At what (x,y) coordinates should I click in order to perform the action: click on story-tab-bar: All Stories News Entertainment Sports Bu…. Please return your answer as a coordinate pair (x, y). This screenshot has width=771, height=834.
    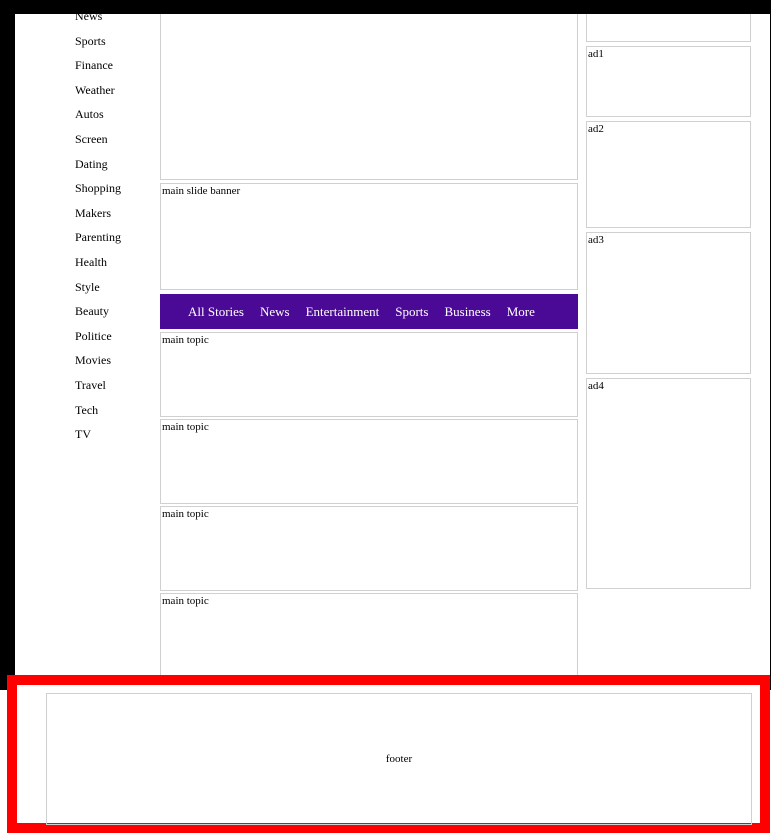
    Looking at the image, I should click on (369, 311).